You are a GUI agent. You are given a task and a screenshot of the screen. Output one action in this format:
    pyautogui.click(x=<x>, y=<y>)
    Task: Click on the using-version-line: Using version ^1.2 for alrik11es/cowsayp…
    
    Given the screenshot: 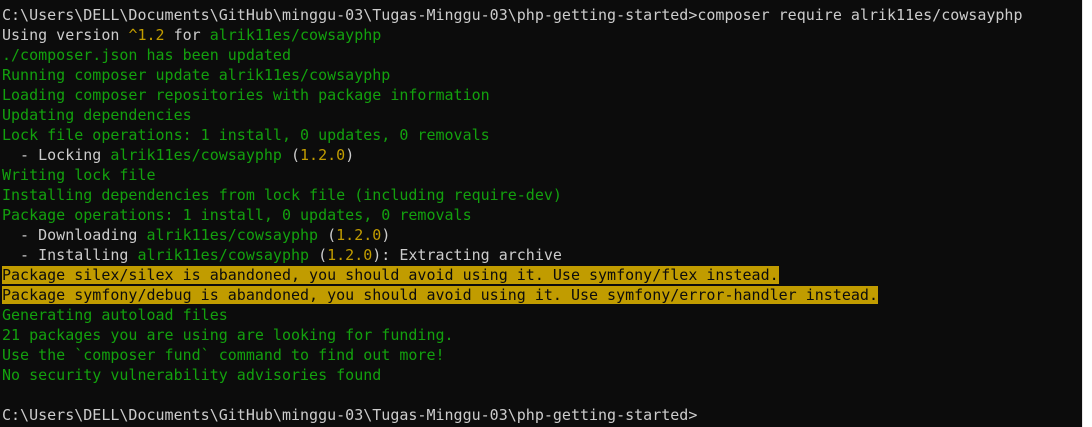 What is the action you would take?
    pyautogui.click(x=541, y=35)
    